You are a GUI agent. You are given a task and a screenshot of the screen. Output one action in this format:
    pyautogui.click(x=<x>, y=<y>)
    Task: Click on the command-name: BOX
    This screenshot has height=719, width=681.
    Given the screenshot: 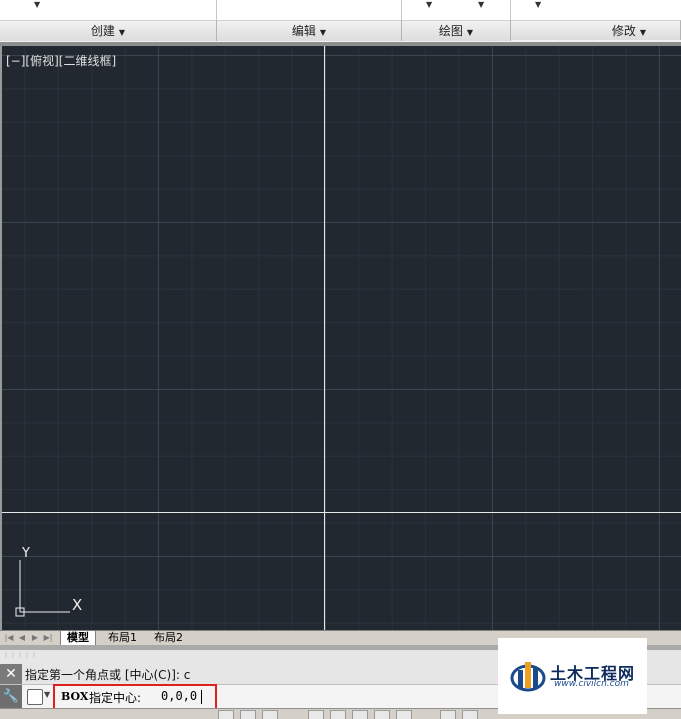 What is the action you would take?
    pyautogui.click(x=75, y=696)
    